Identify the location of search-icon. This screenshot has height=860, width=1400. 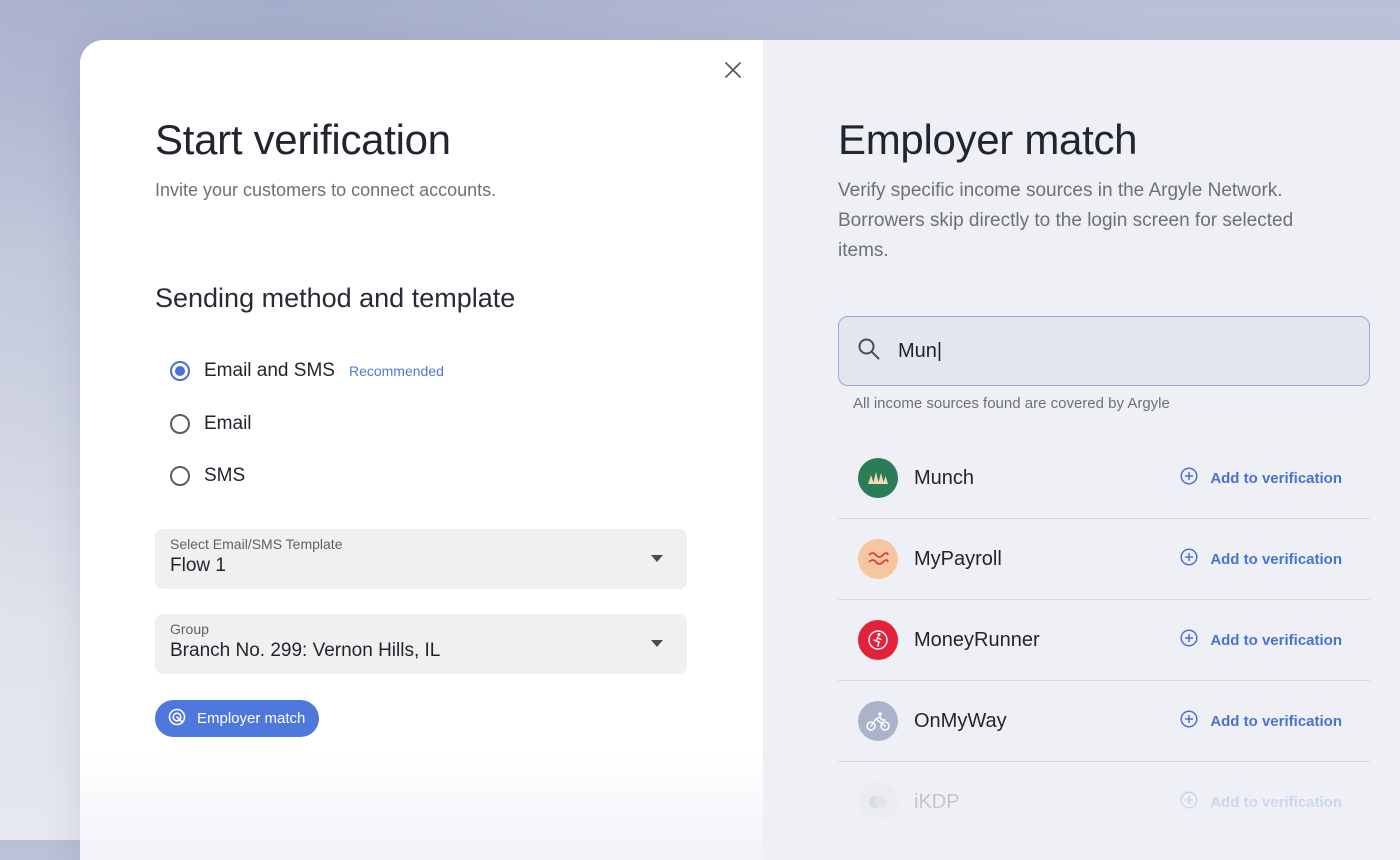
(869, 351).